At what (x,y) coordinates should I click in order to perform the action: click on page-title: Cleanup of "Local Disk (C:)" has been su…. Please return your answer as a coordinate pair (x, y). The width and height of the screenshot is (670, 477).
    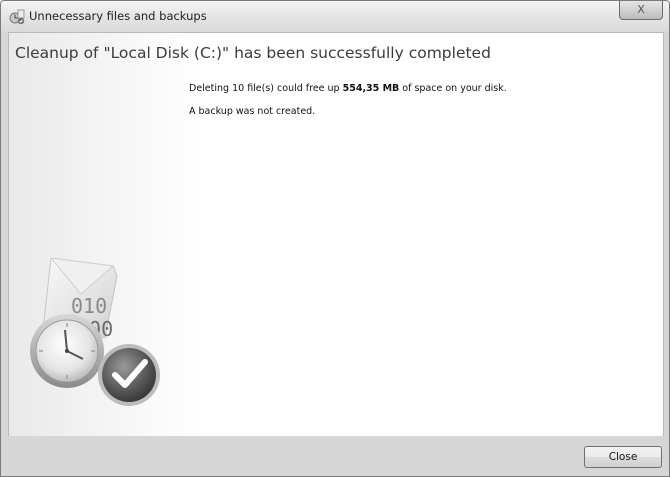
    Looking at the image, I should click on (253, 53).